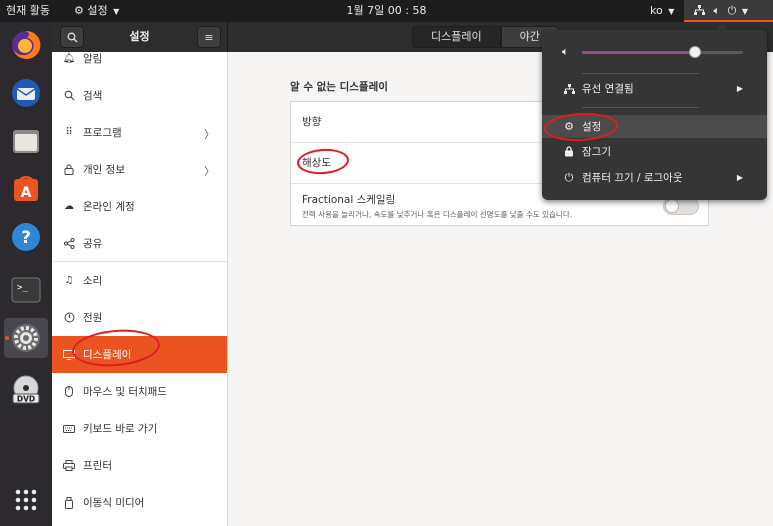 The width and height of the screenshot is (773, 526). I want to click on app-menu-label: 설정, so click(97, 10).